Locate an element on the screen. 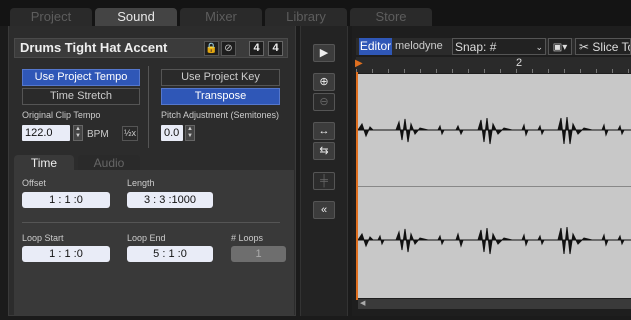  offset-label: Offset is located at coordinates (34, 183).